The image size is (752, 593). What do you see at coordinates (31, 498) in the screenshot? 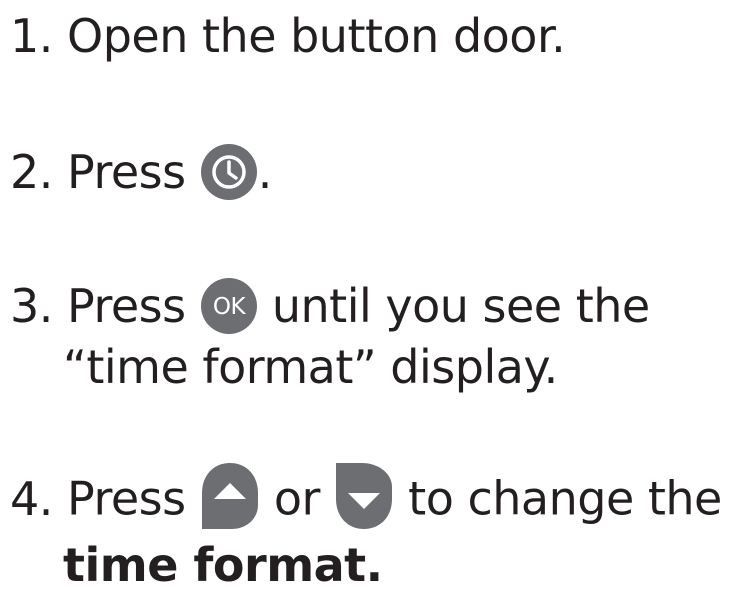
I see `step-number: 4.` at bounding box center [31, 498].